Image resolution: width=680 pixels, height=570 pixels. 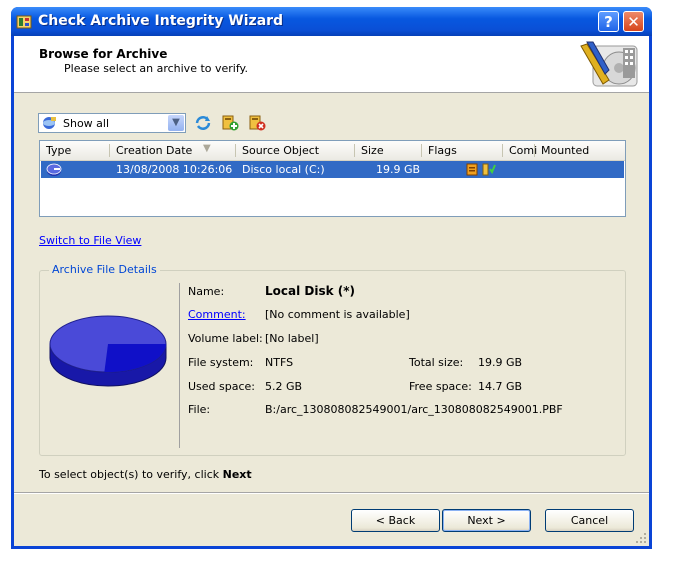 What do you see at coordinates (217, 314) in the screenshot?
I see `comment-link: Comment:` at bounding box center [217, 314].